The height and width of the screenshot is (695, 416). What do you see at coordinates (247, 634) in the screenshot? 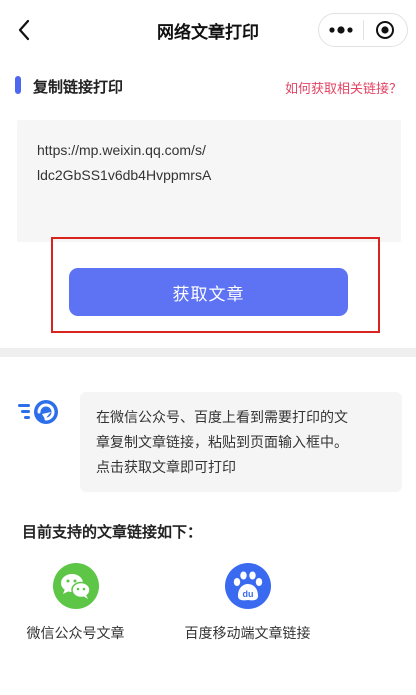
I see `source-label: 百度移动端文章链接` at bounding box center [247, 634].